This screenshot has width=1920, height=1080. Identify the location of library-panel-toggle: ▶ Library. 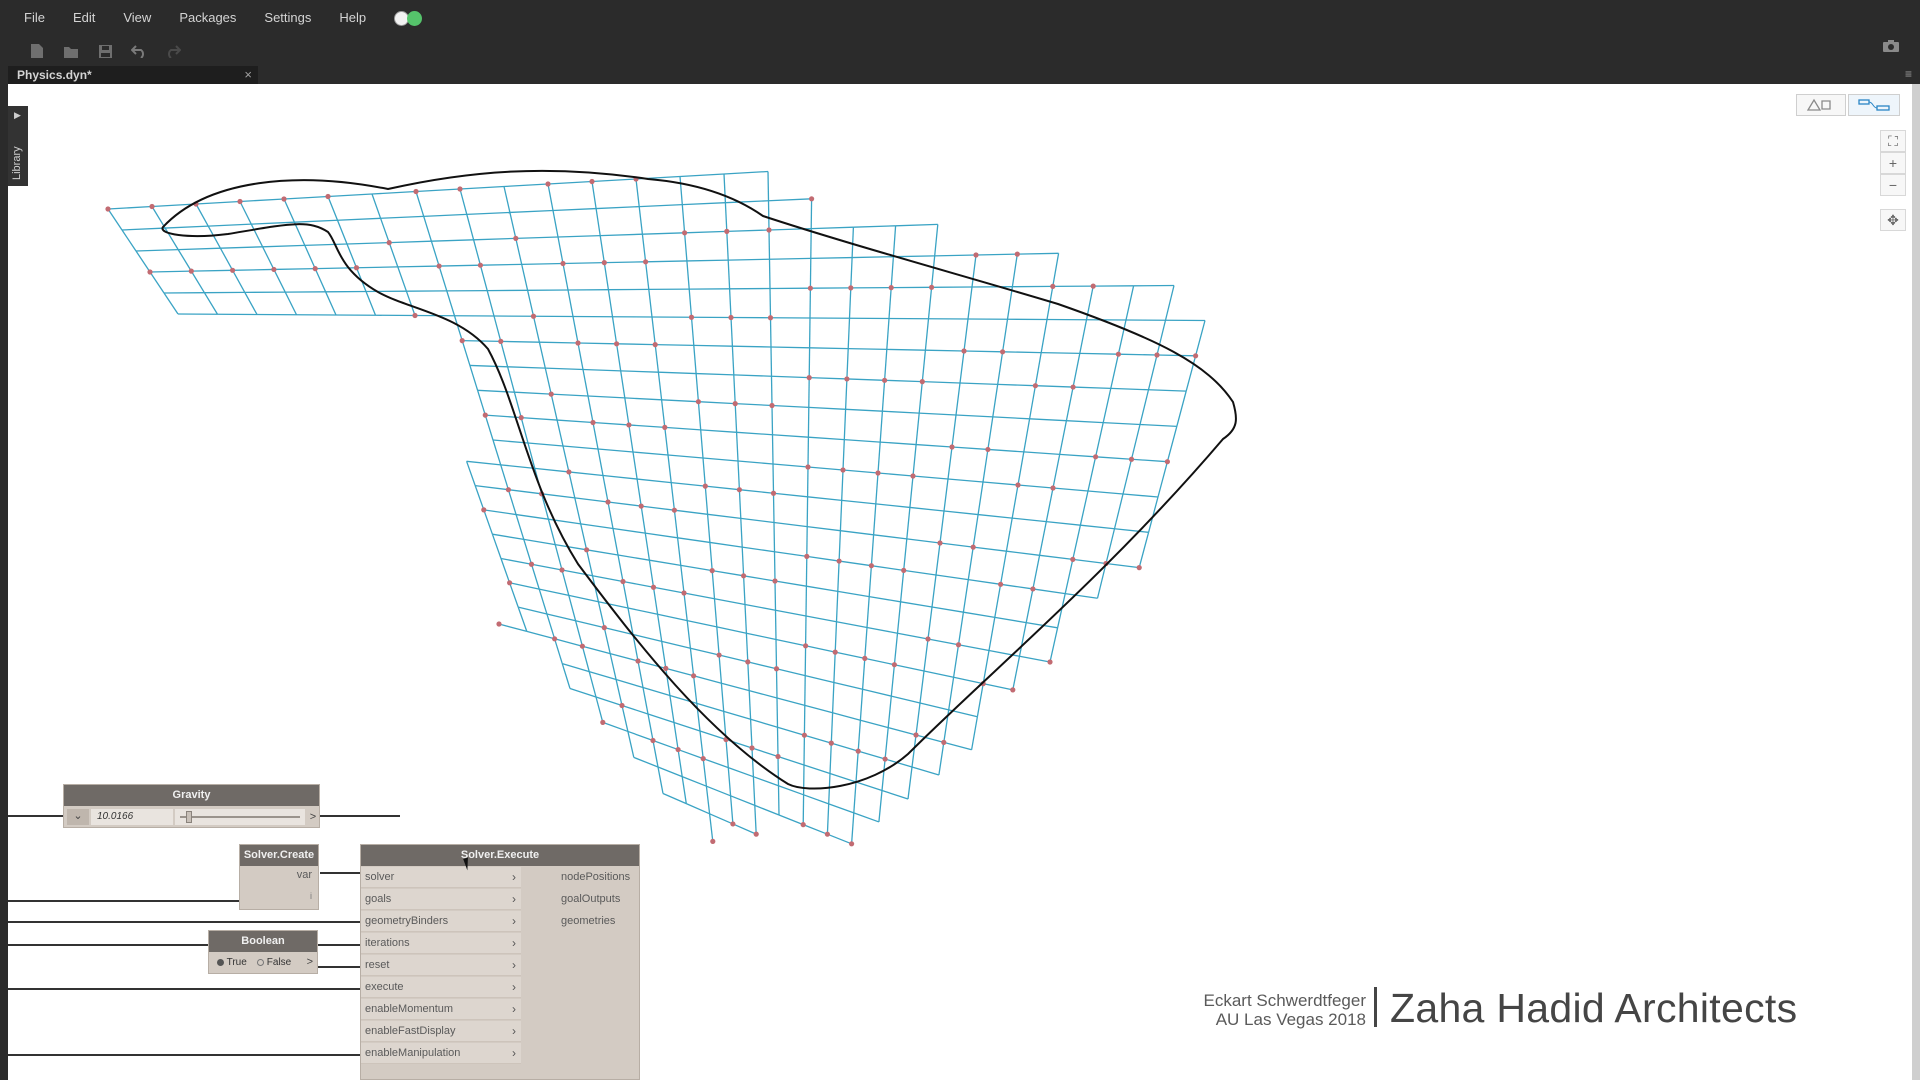
(18, 146).